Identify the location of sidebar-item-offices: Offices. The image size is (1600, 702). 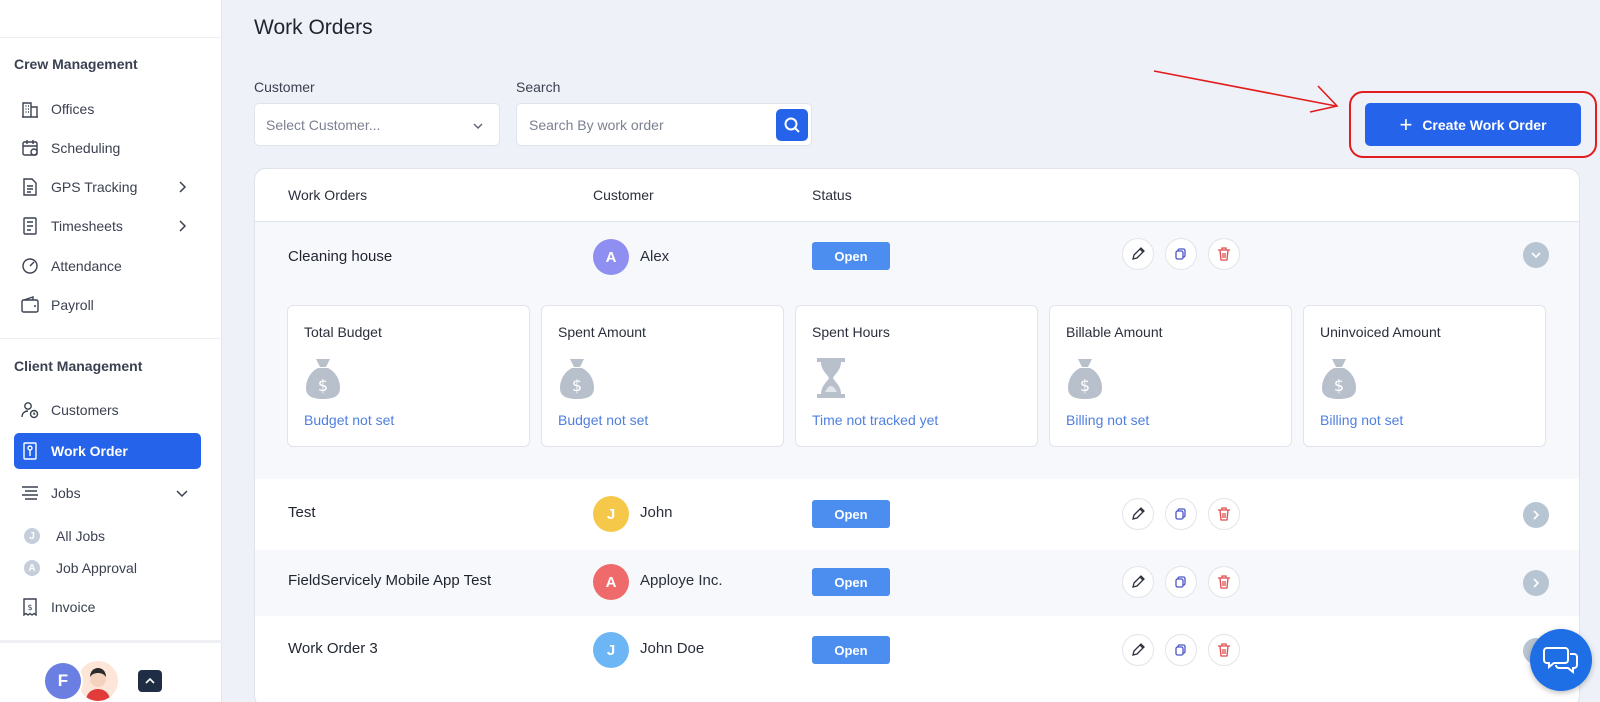
(107, 109).